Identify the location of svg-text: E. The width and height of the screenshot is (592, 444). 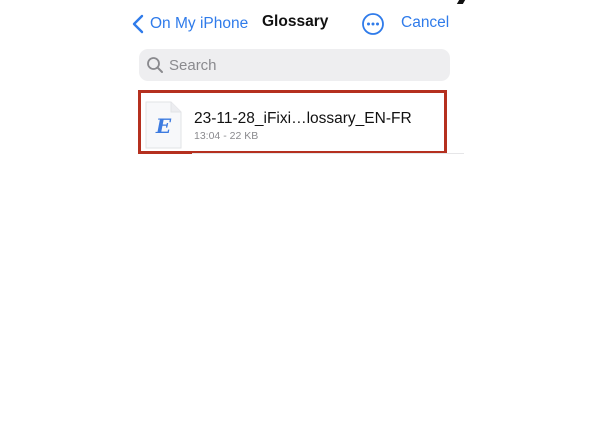
(163, 126).